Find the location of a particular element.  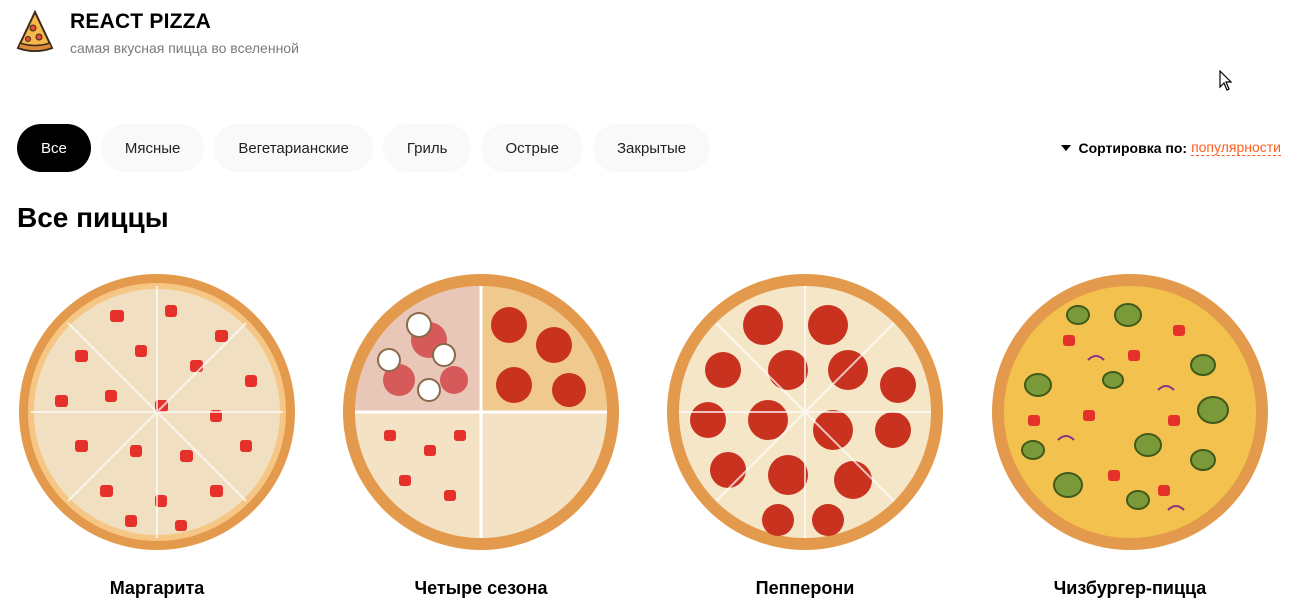

pizza-card: Маргарита is located at coordinates (157, 434).